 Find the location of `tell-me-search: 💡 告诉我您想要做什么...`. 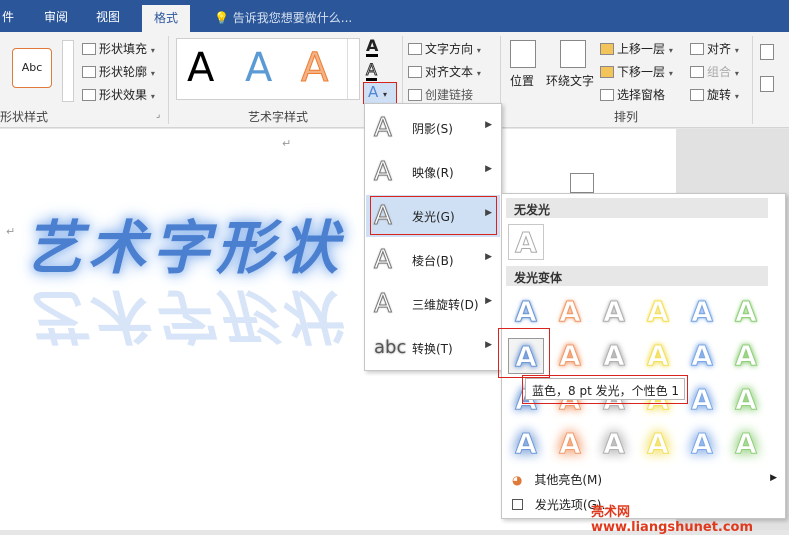

tell-me-search: 💡 告诉我您想要做什么... is located at coordinates (283, 17).